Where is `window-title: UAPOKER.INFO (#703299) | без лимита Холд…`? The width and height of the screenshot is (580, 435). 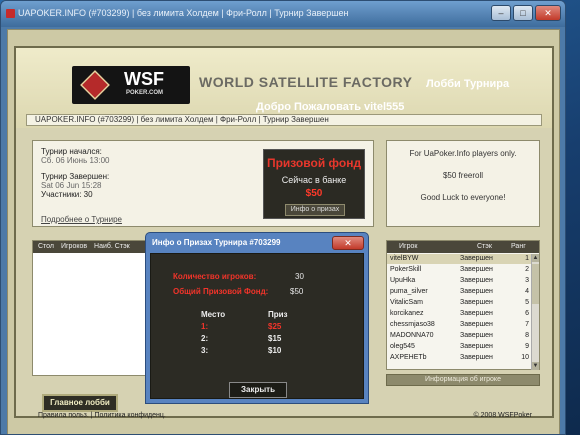
window-title: UAPOKER.INFO (#703299) | без лимита Холд… is located at coordinates (183, 13).